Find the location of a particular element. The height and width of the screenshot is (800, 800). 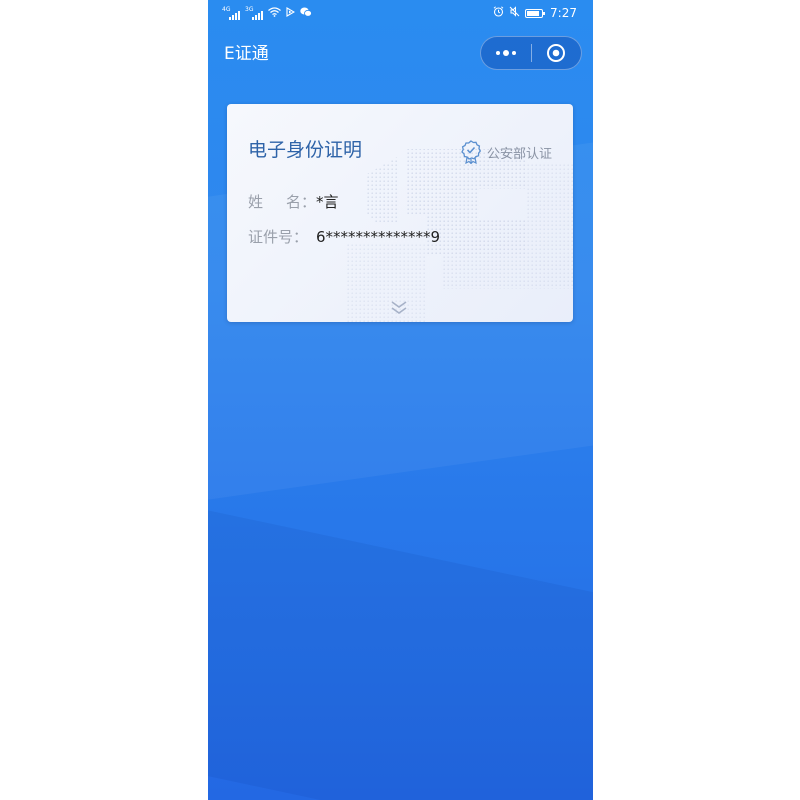

sim1-tag: 4G is located at coordinates (226, 9).